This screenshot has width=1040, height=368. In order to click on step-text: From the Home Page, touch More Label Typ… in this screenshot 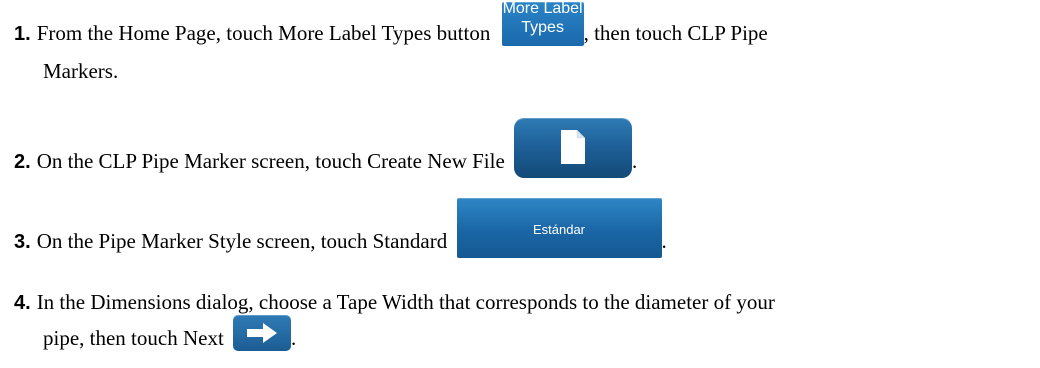, I will do `click(263, 33)`.